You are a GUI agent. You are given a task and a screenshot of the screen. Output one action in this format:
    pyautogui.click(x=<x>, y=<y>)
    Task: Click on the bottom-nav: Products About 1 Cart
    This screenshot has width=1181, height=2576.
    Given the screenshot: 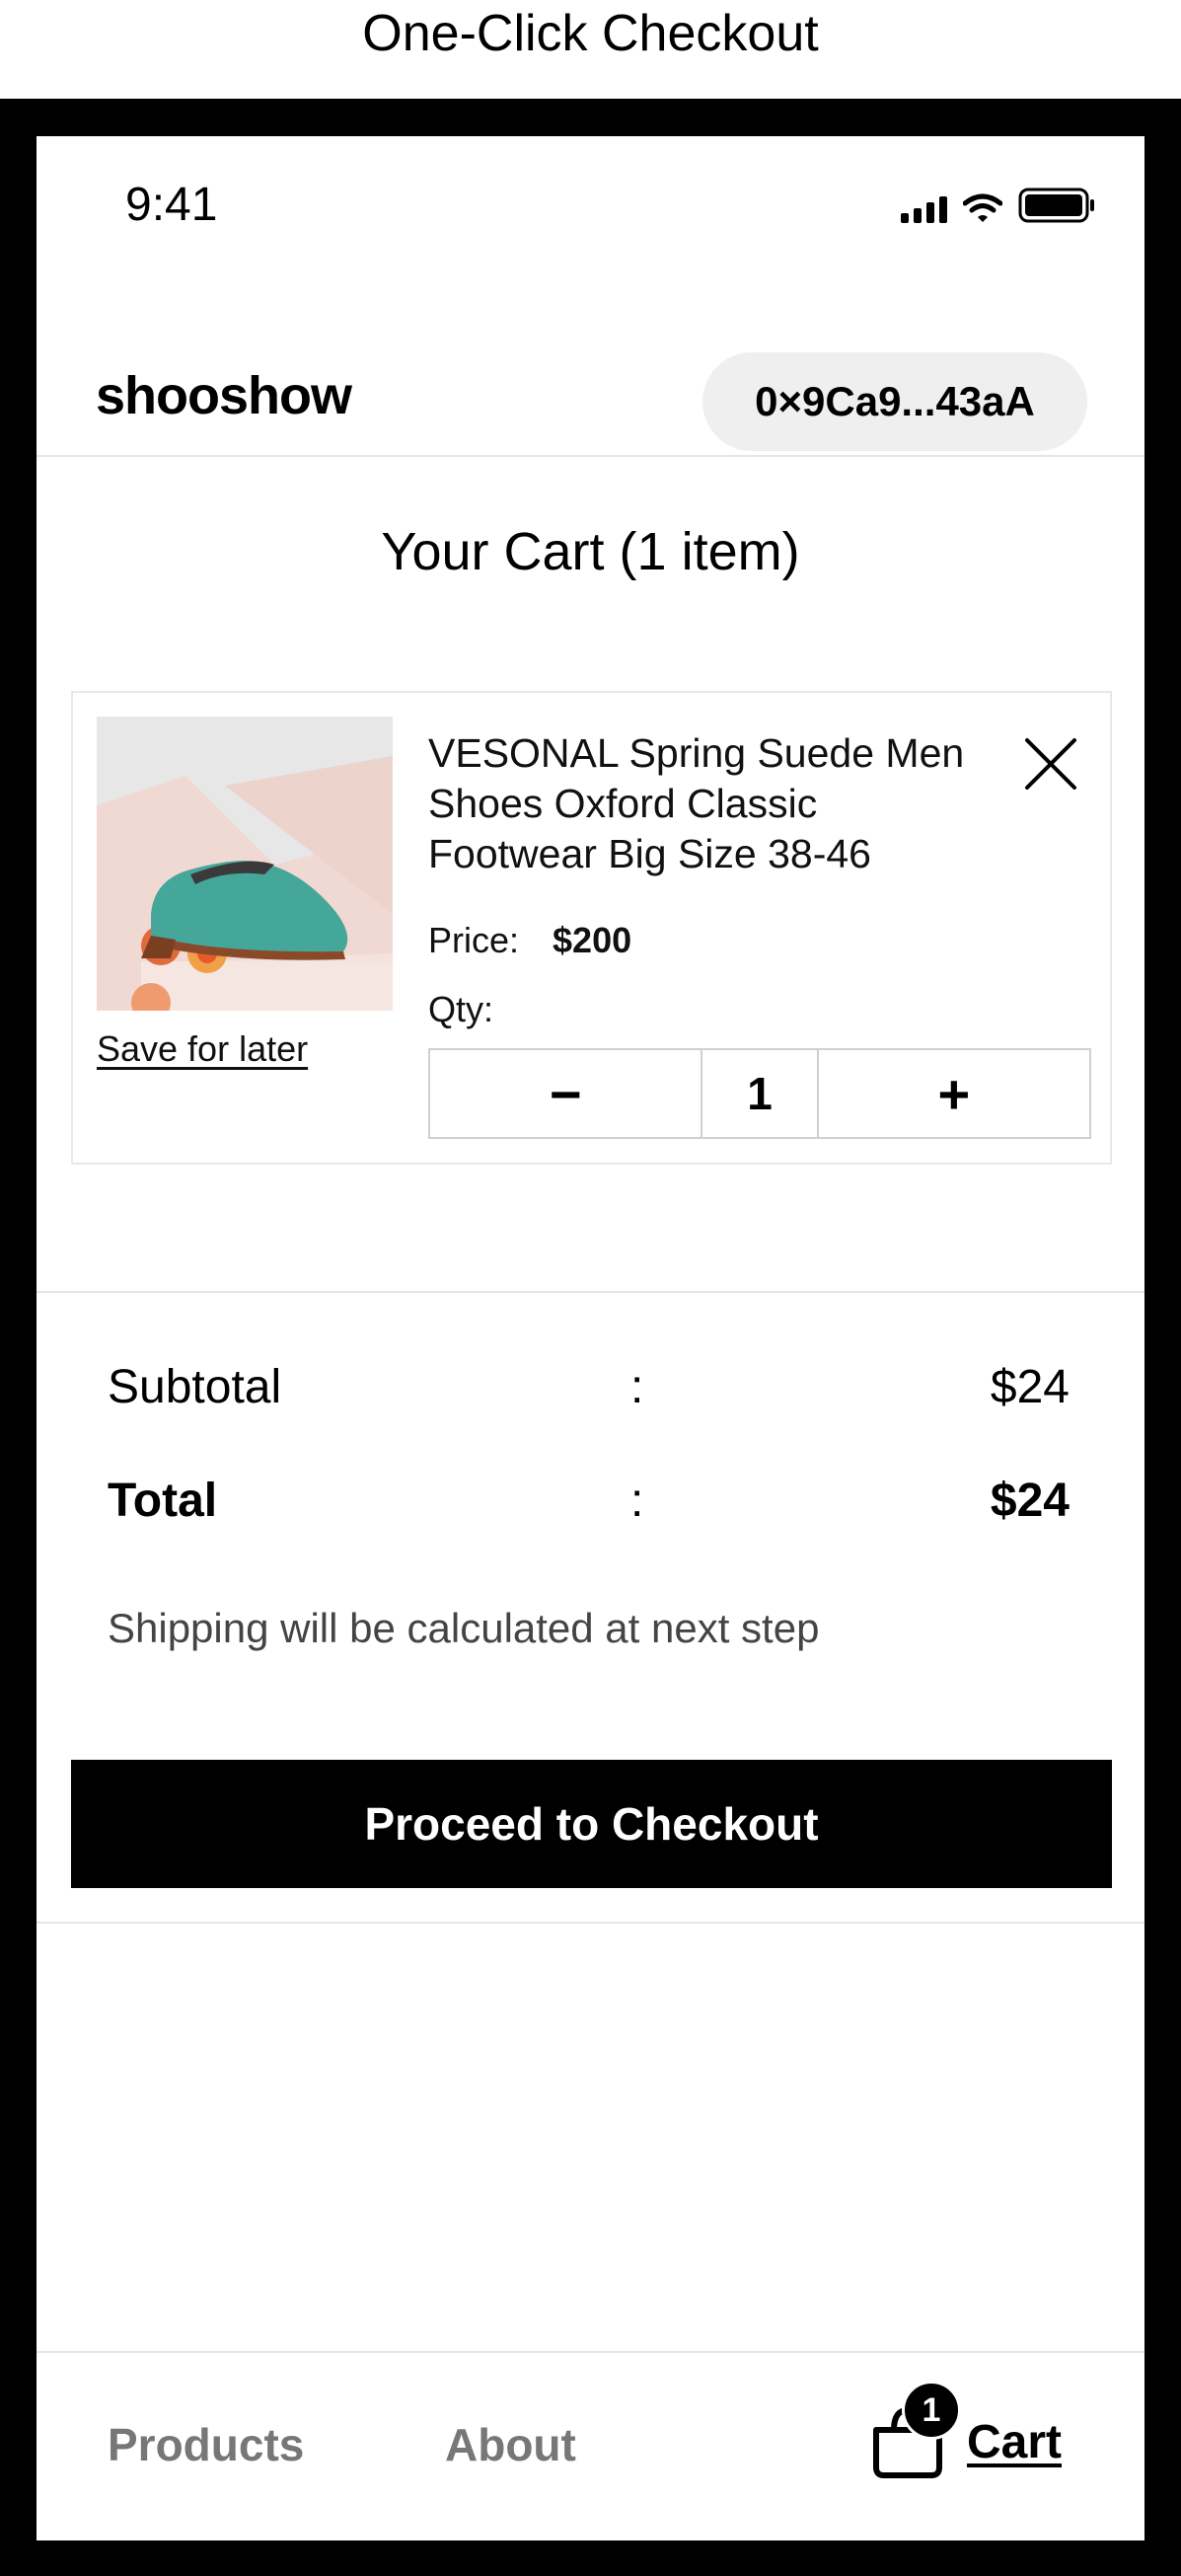 What is the action you would take?
    pyautogui.click(x=590, y=2445)
    